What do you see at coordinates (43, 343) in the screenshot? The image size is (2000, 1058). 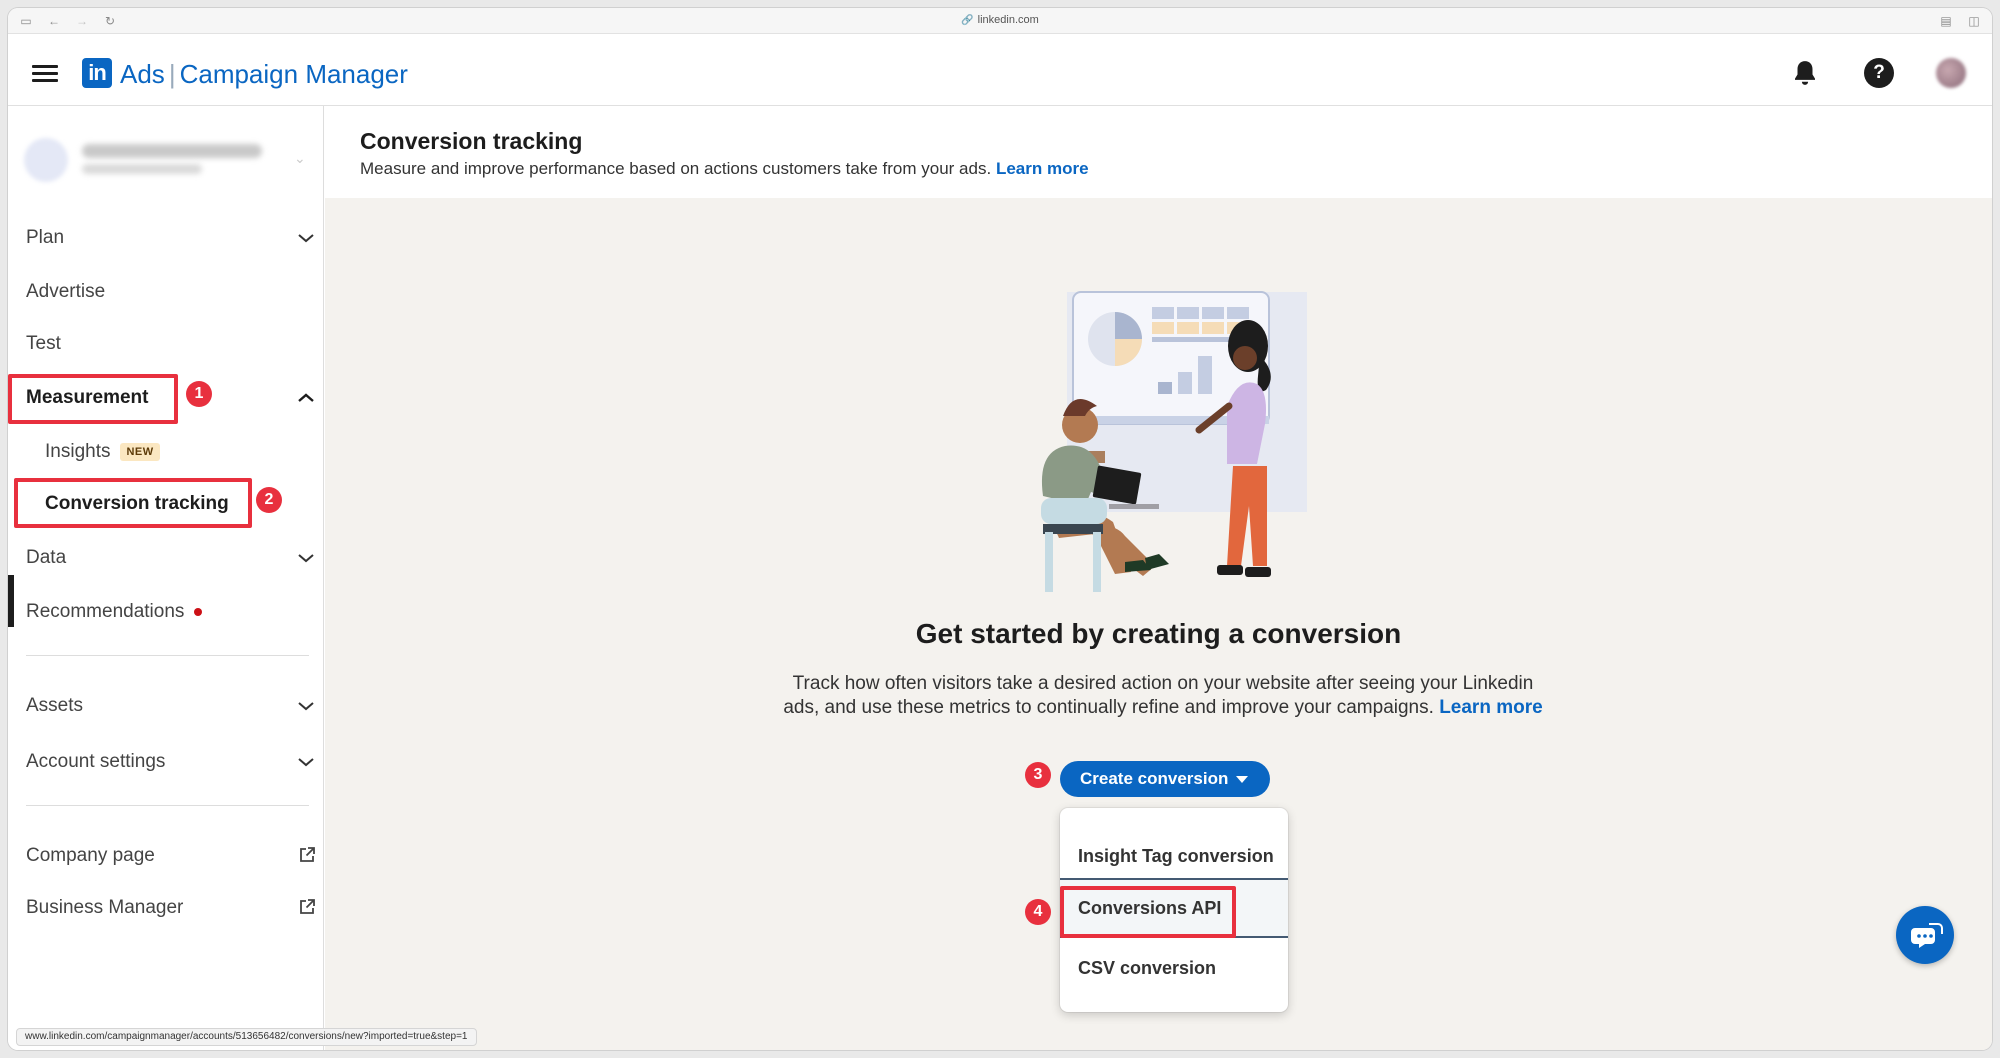 I see `sidebar-item-label: Test` at bounding box center [43, 343].